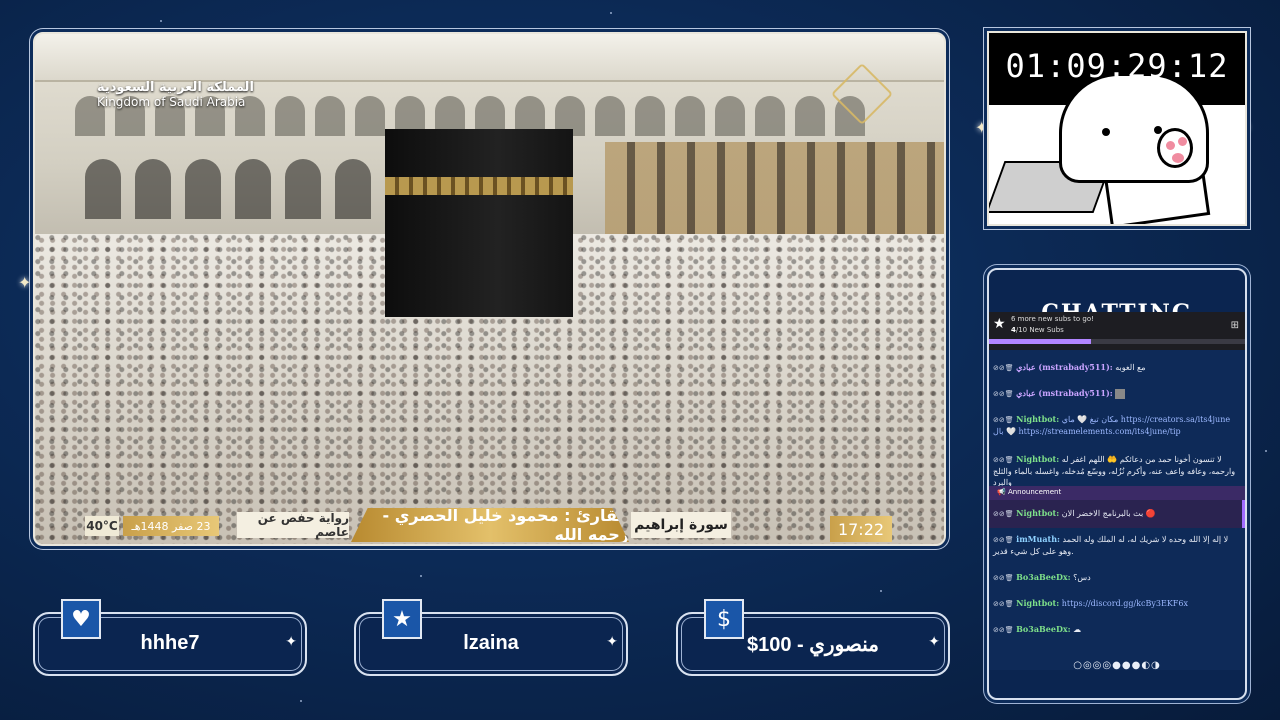 The width and height of the screenshot is (1280, 720). Describe the element at coordinates (1130, 367) in the screenshot. I see `chat-text: مع الغوبه` at that location.